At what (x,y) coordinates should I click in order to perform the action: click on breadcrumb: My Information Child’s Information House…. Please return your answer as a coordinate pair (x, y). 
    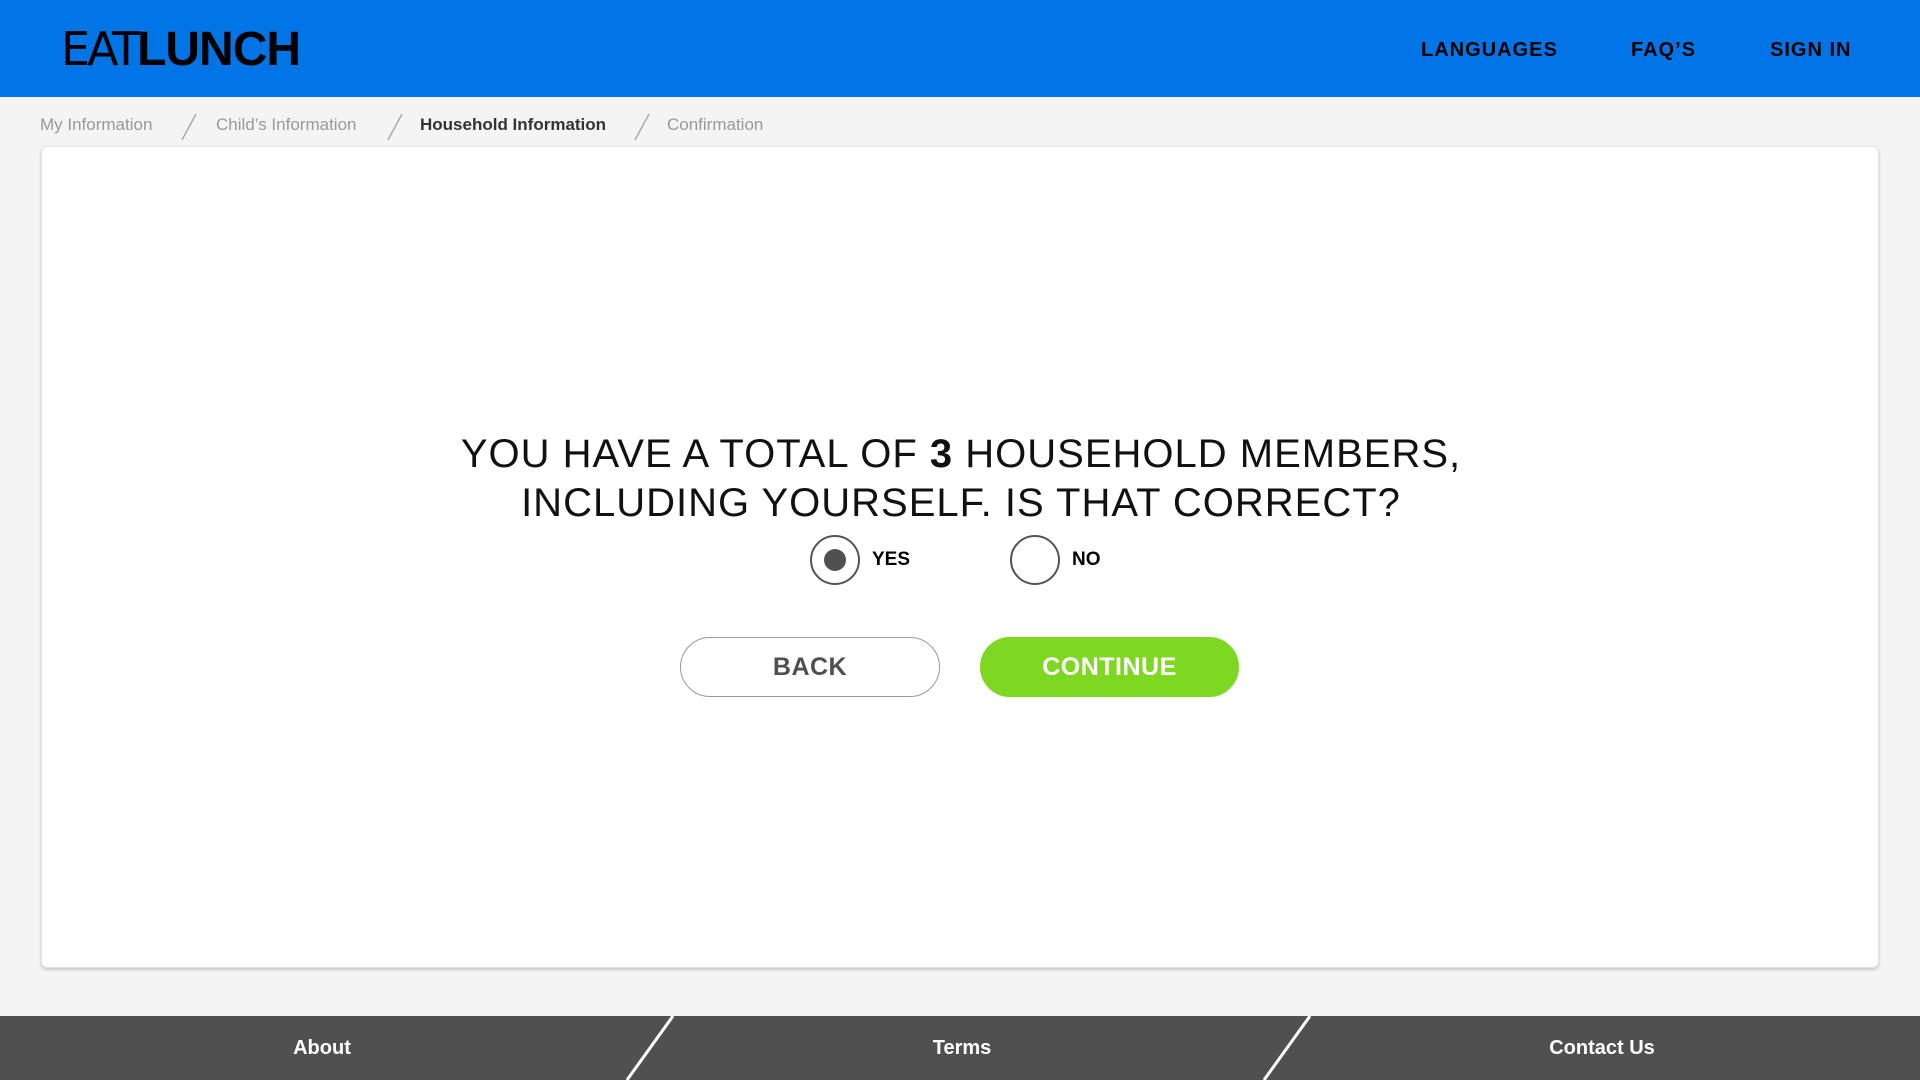
    Looking at the image, I should click on (420, 126).